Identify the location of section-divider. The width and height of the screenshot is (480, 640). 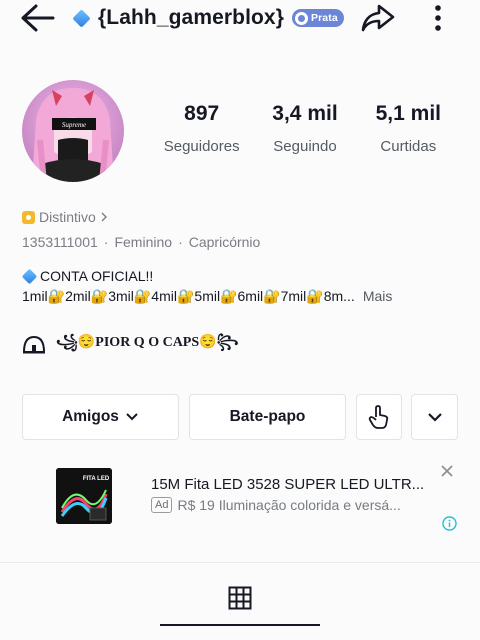
(240, 562).